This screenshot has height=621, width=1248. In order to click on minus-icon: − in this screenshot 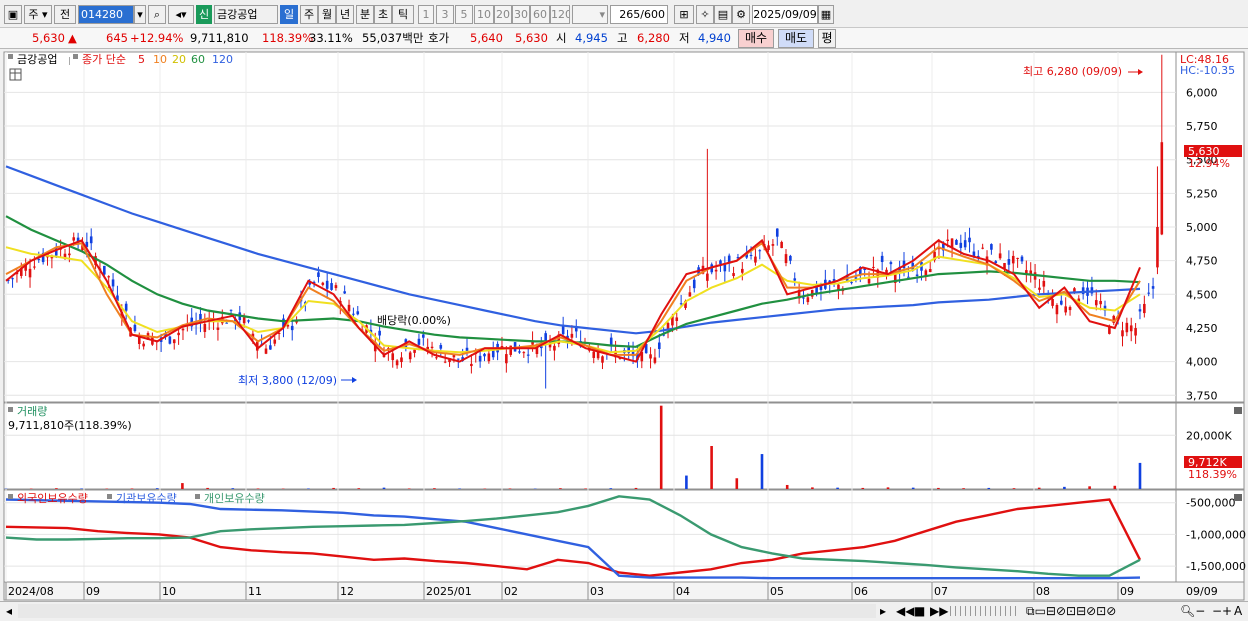, I will do `click(1217, 611)`.